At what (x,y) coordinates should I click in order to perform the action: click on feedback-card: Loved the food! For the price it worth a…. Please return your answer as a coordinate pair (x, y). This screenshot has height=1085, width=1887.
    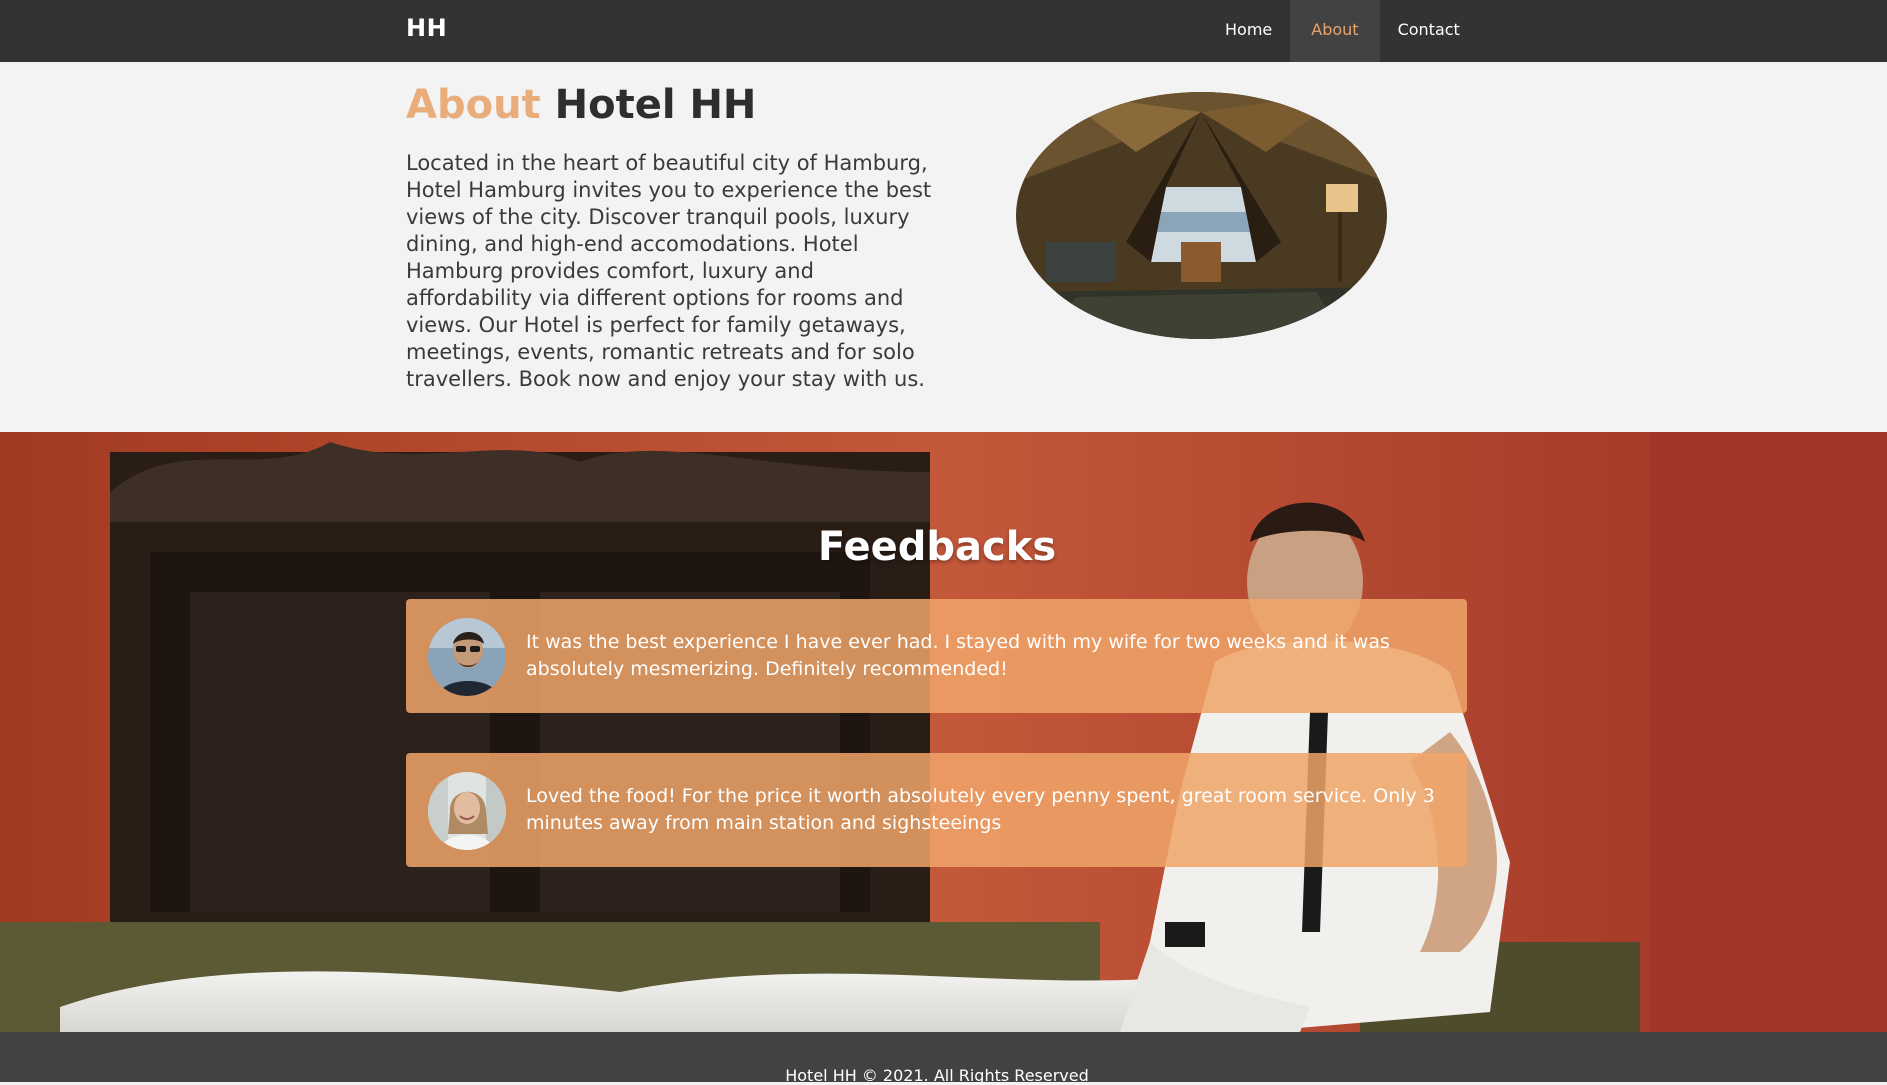
    Looking at the image, I should click on (936, 810).